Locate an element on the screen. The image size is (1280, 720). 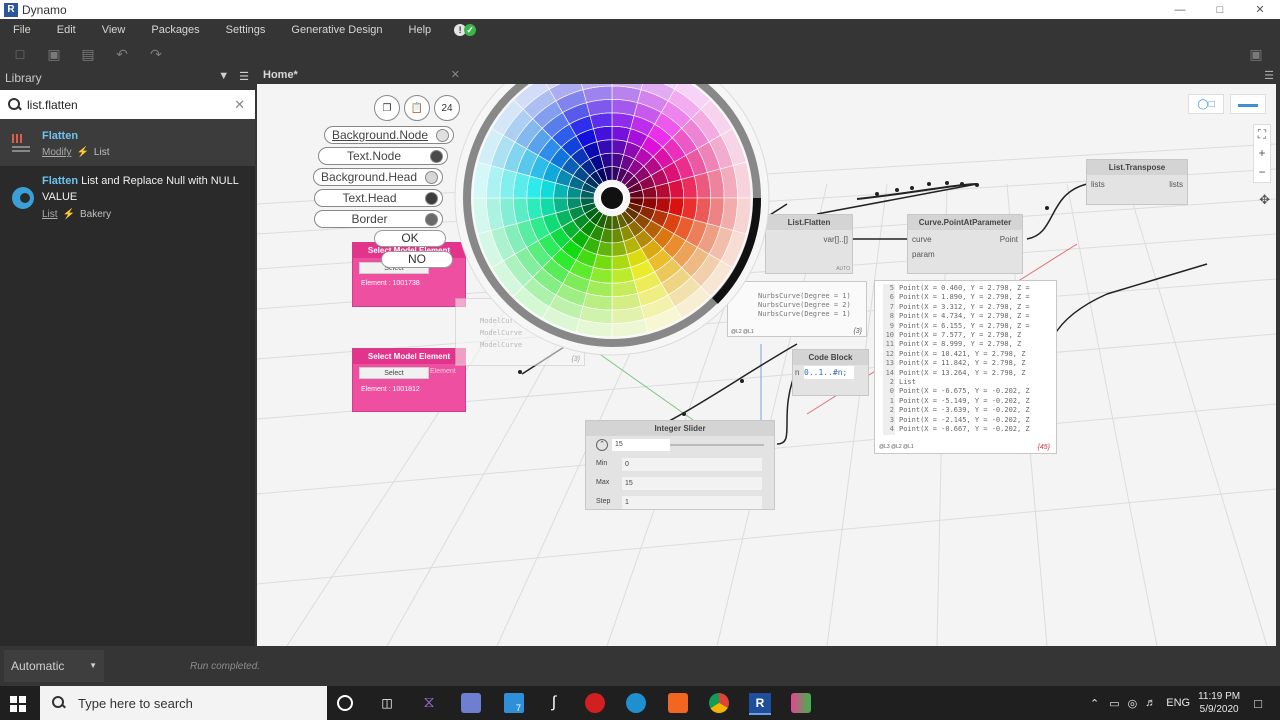
volume-icon: ♬ is located at coordinates (1150, 703).